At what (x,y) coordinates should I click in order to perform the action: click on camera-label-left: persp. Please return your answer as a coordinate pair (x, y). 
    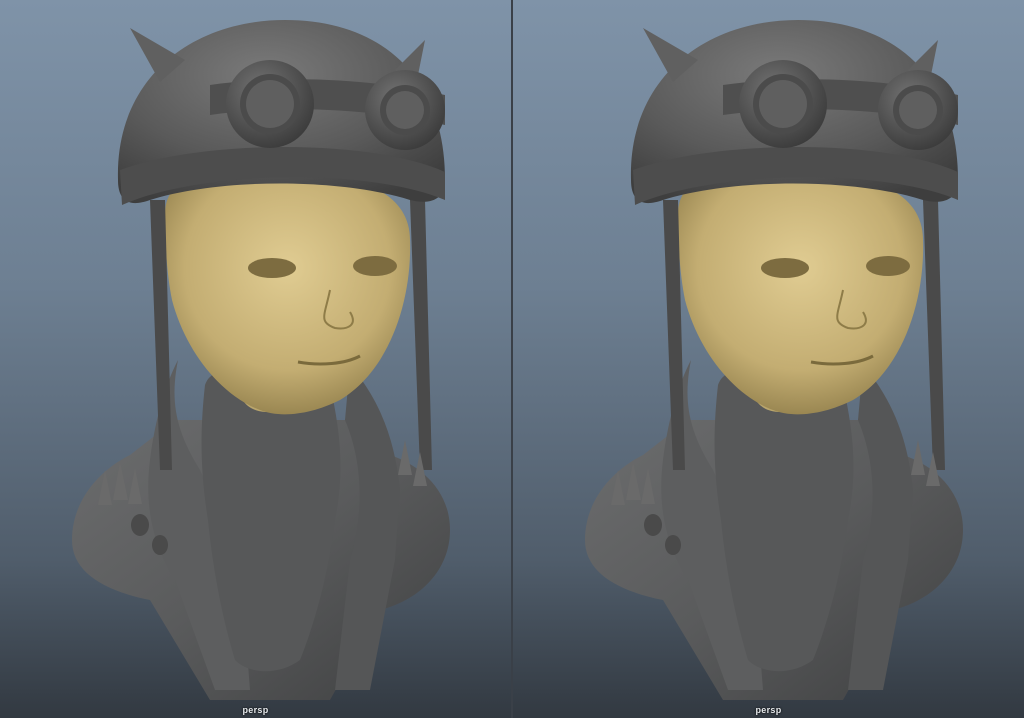
    Looking at the image, I should click on (255, 710).